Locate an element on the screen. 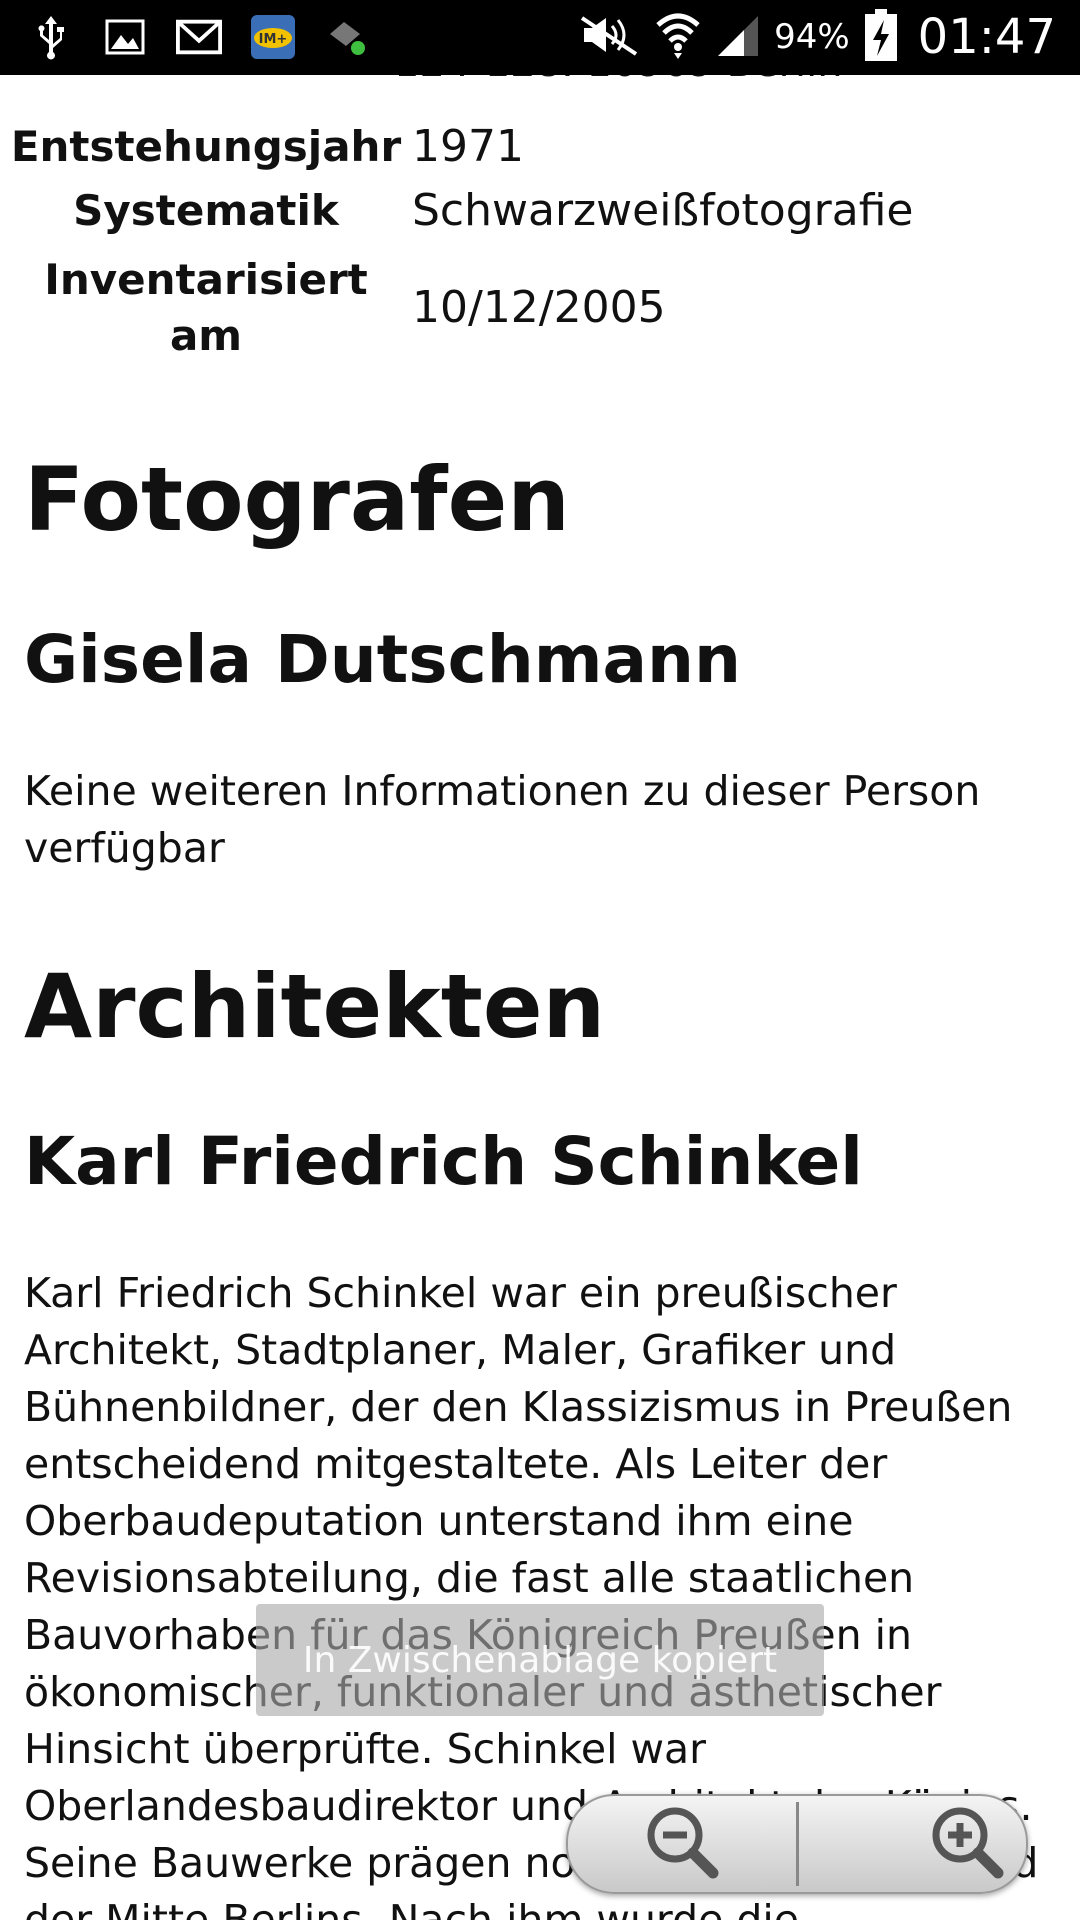 The height and width of the screenshot is (1920, 1080). system-indicators: 94% 01:47 is located at coordinates (817, 37).